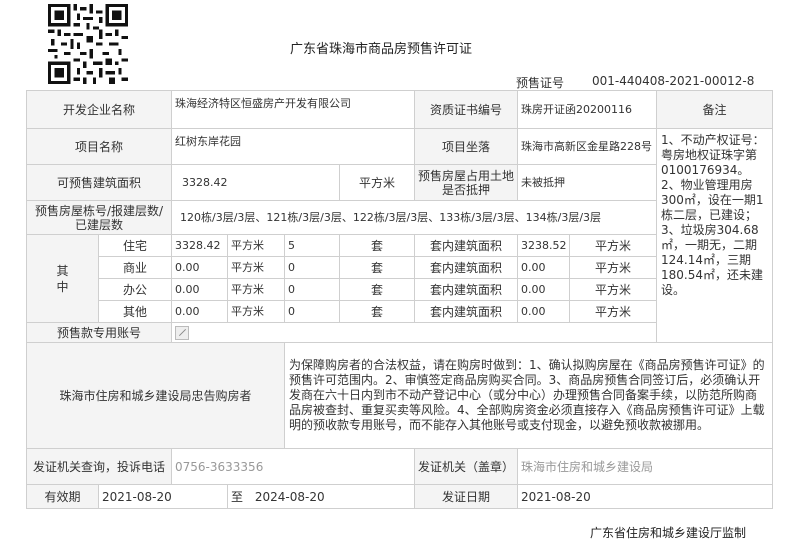  What do you see at coordinates (99, 146) in the screenshot?
I see `project-label: 项目名称` at bounding box center [99, 146].